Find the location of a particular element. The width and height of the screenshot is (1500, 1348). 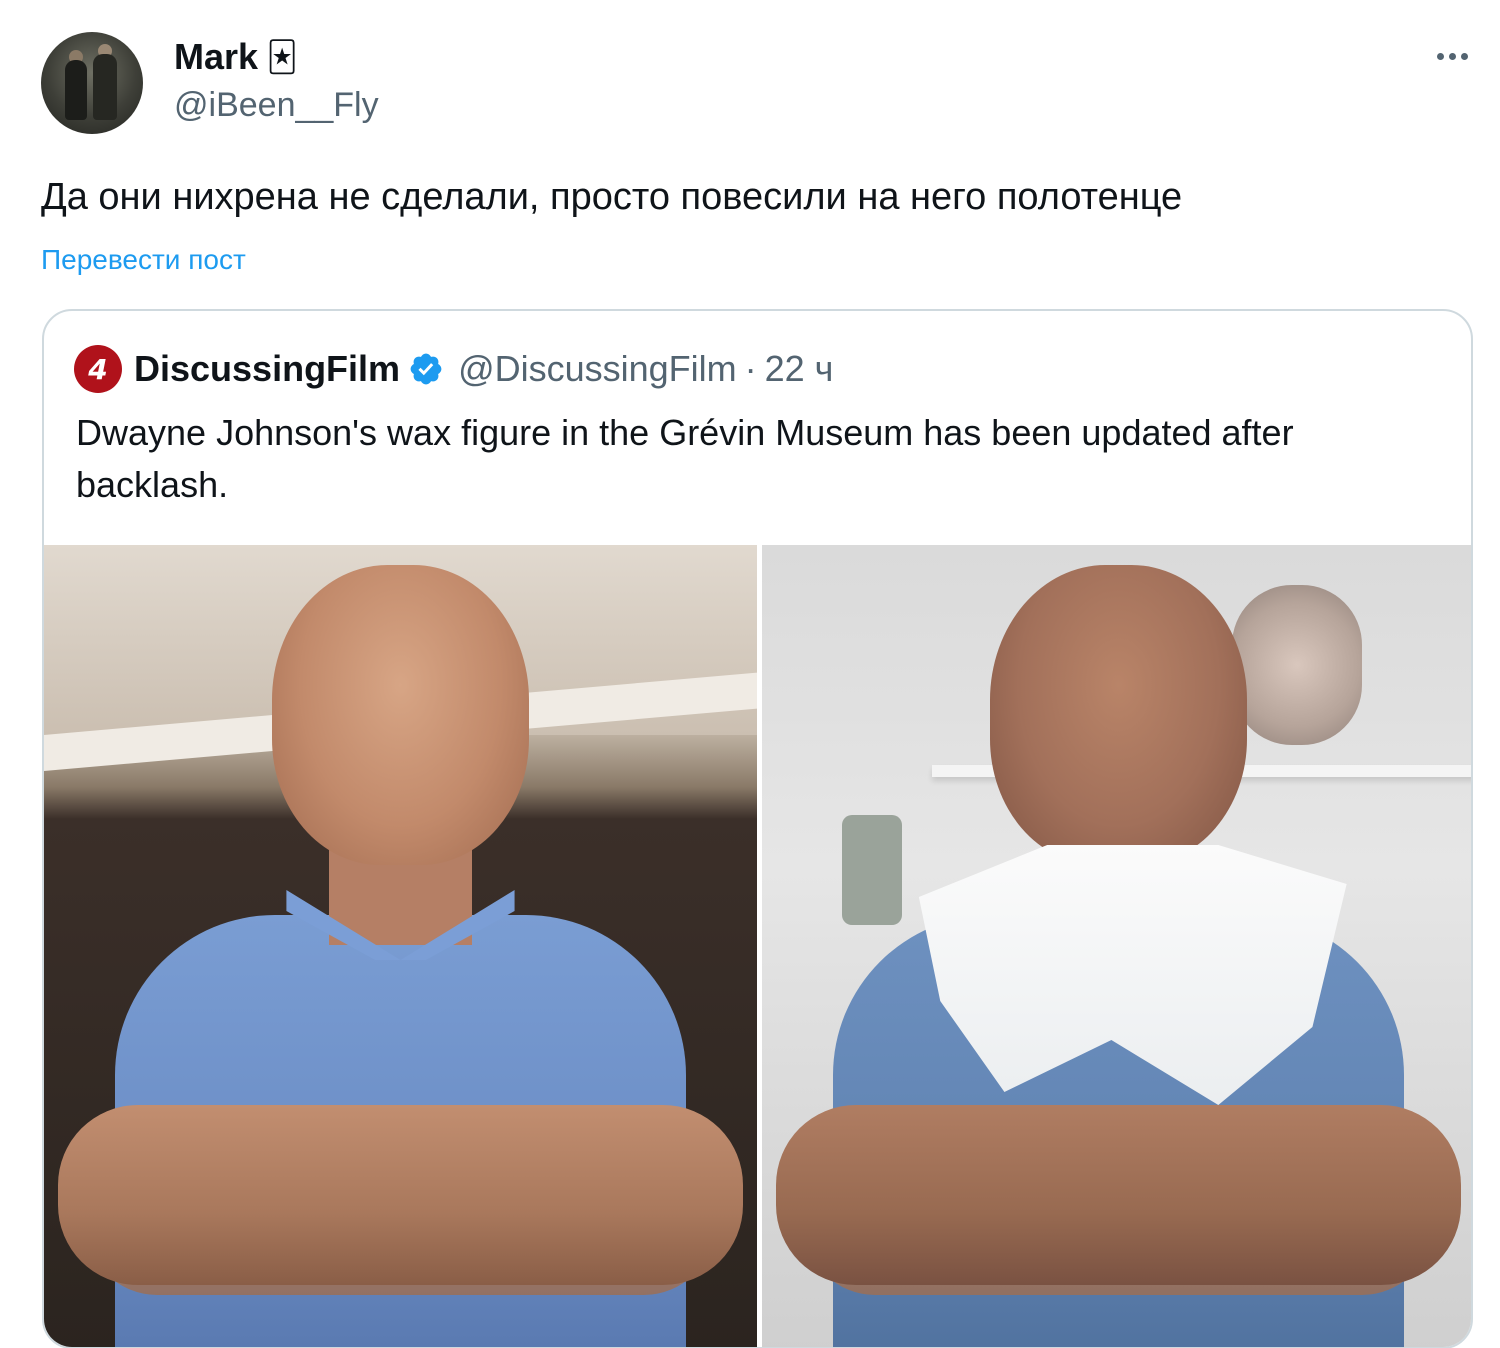

more-options-button is located at coordinates (1452, 56).